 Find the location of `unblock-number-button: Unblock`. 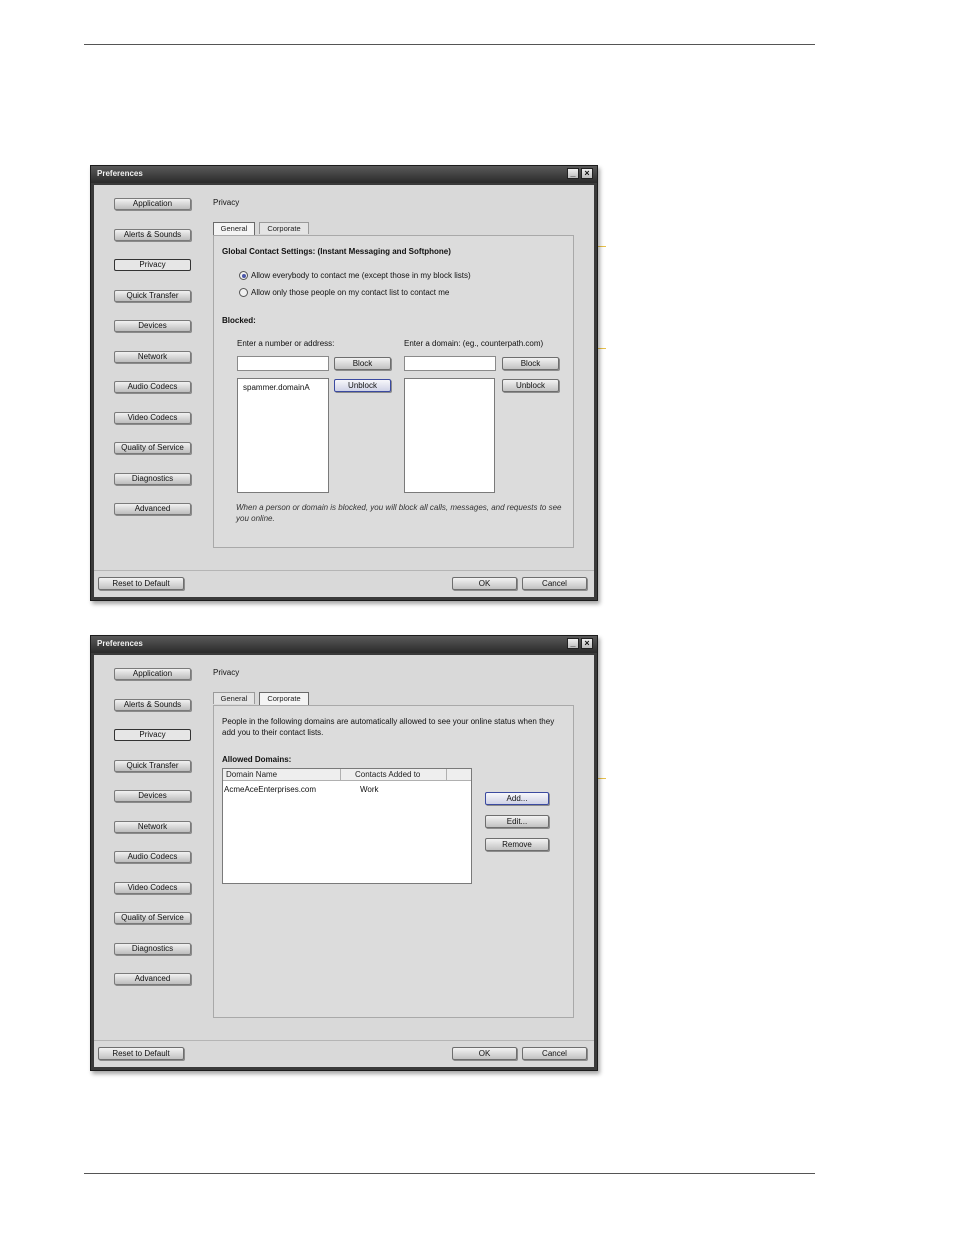

unblock-number-button: Unblock is located at coordinates (362, 385).